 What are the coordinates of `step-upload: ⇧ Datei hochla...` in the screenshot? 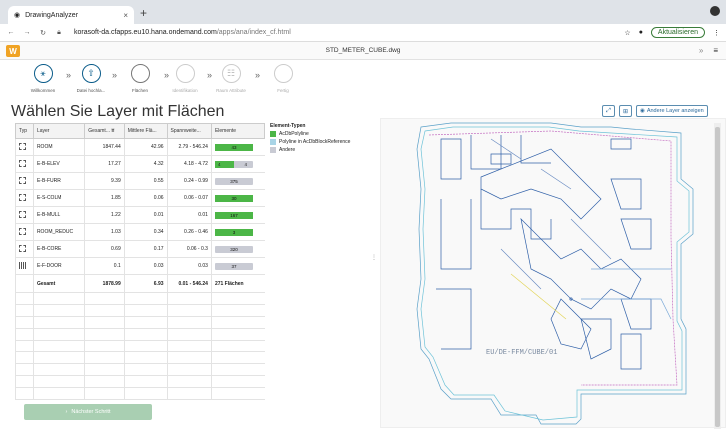 It's located at (91, 78).